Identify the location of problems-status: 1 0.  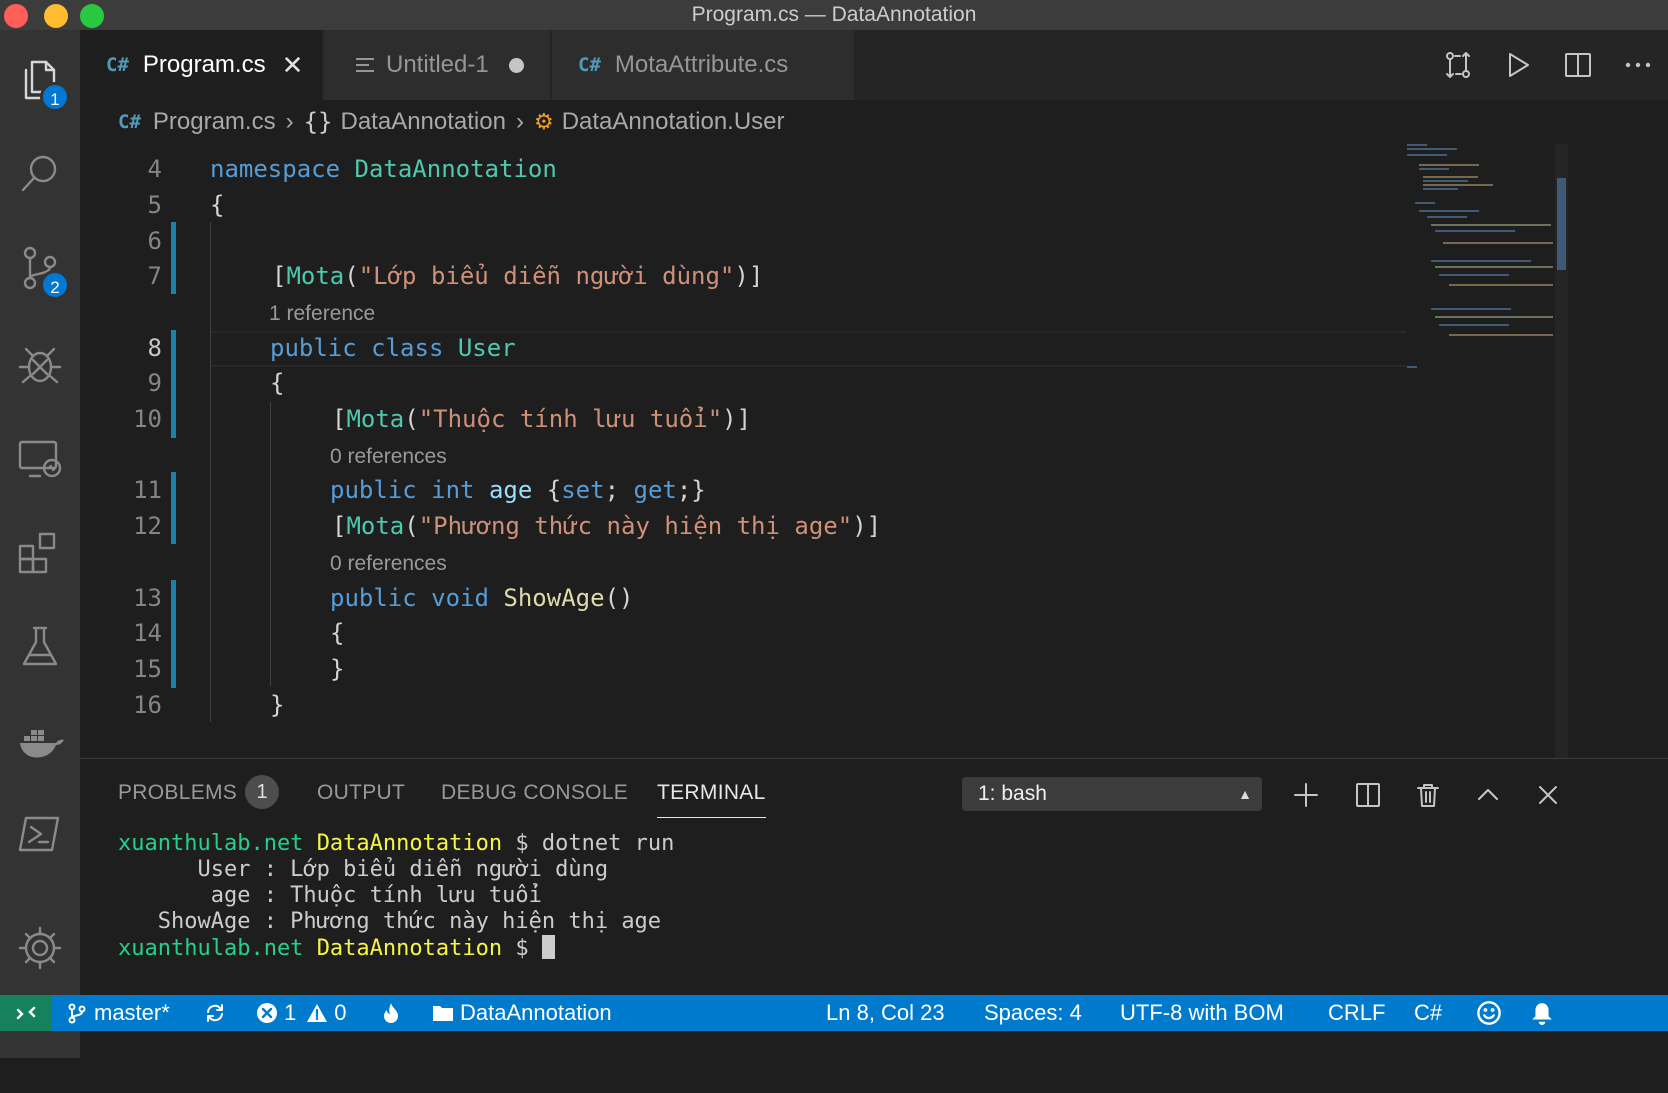
(301, 1013).